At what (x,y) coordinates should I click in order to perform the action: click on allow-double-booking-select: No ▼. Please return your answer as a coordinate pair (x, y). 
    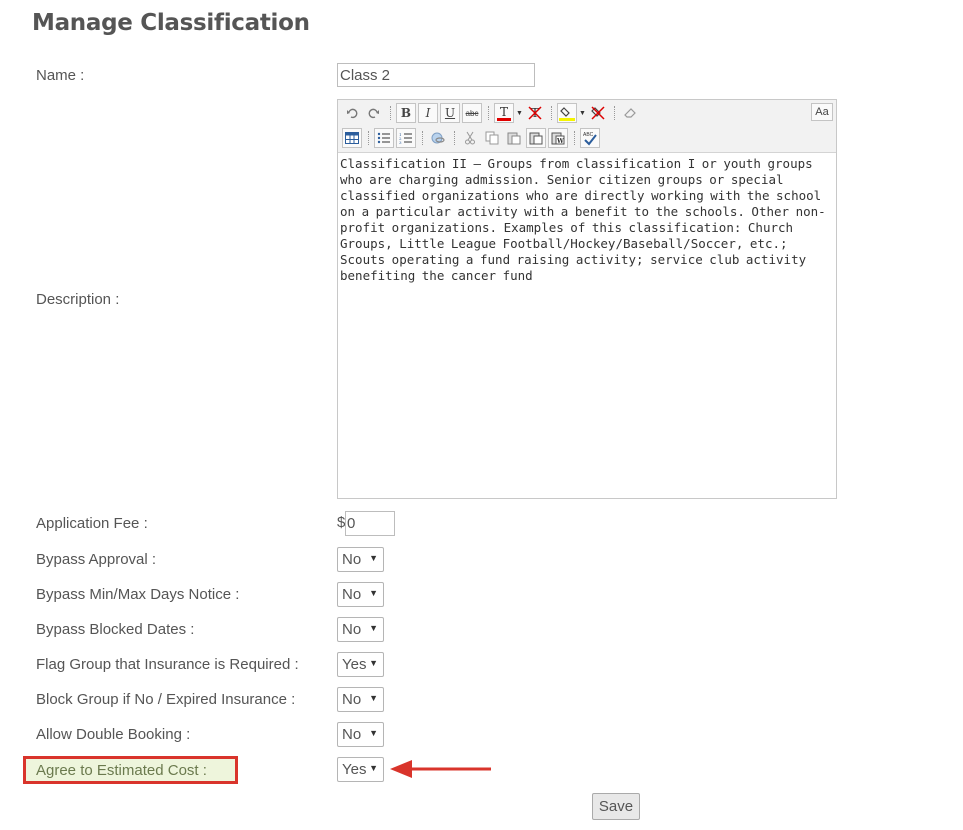
    Looking at the image, I should click on (360, 734).